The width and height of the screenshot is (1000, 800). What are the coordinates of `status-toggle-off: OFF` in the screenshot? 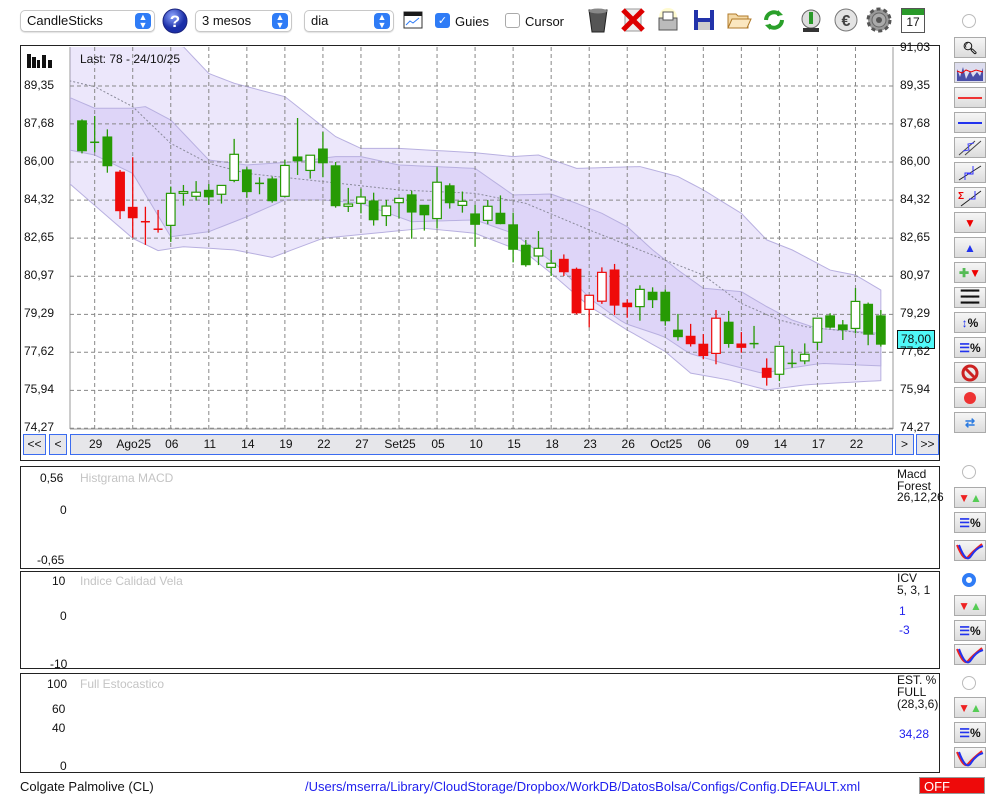 It's located at (952, 785).